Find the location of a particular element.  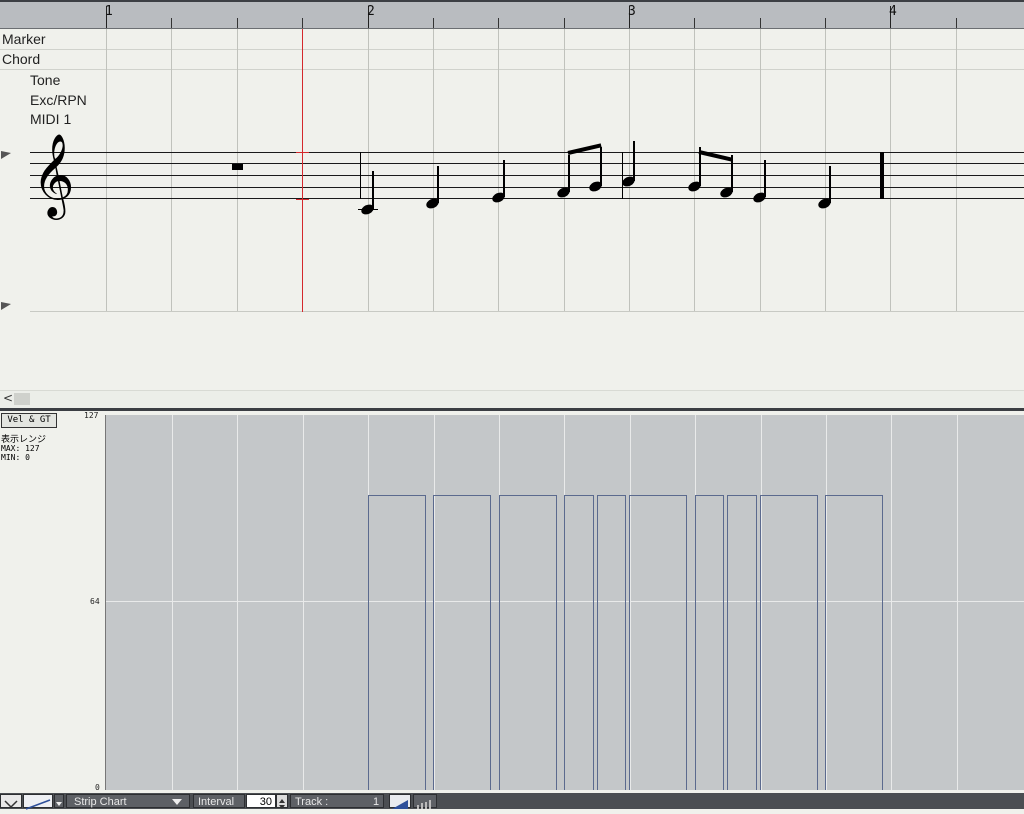

interval-input: 30 is located at coordinates (261, 801).